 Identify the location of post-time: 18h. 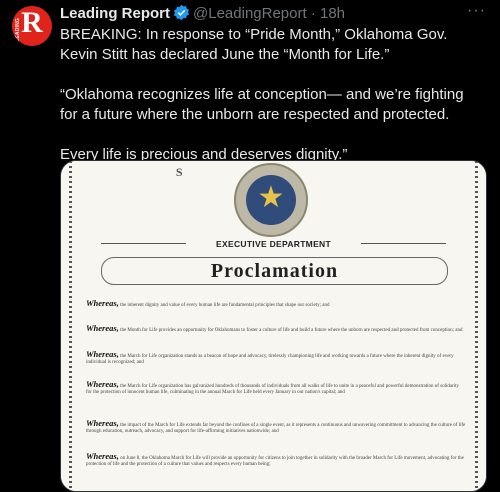
(332, 13).